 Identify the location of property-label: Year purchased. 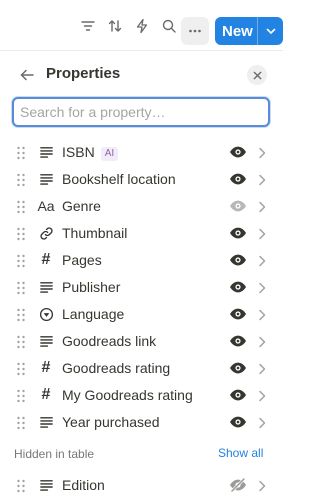
(111, 422).